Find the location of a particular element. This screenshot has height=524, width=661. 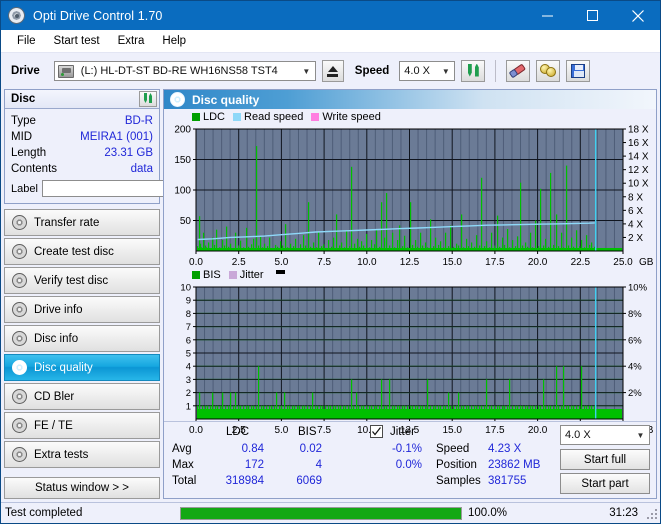

erase-button is located at coordinates (518, 71).